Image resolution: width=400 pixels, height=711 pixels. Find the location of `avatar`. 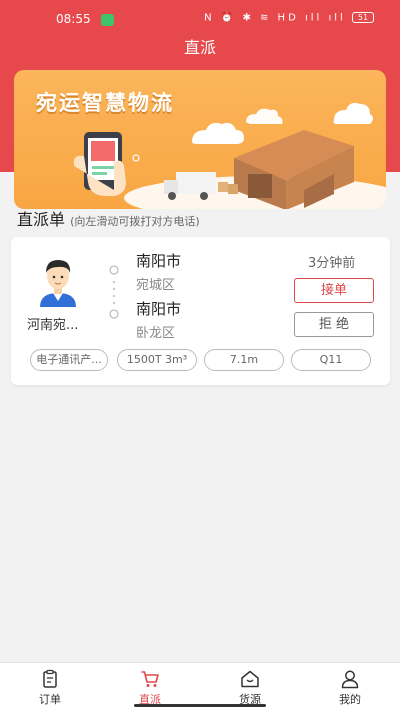

avatar is located at coordinates (58, 283).